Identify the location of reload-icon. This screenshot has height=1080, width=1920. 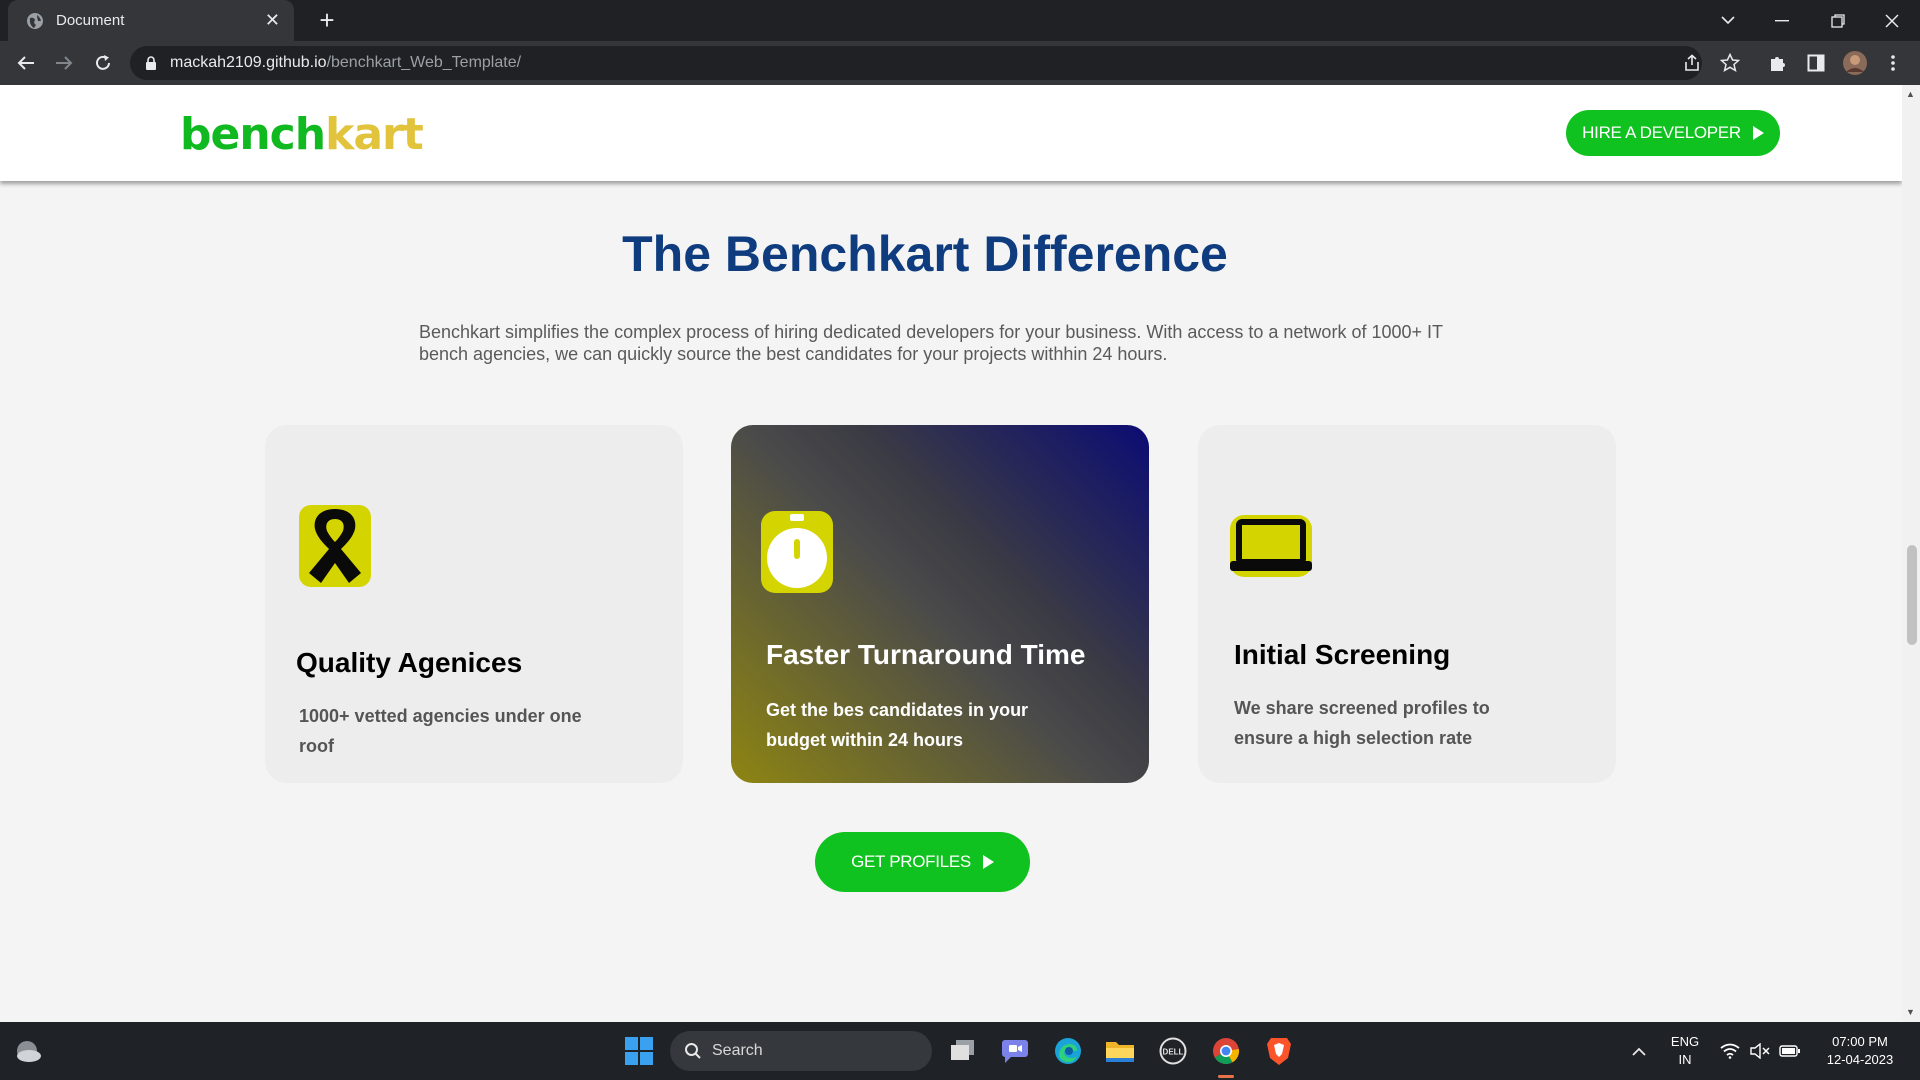
(103, 63).